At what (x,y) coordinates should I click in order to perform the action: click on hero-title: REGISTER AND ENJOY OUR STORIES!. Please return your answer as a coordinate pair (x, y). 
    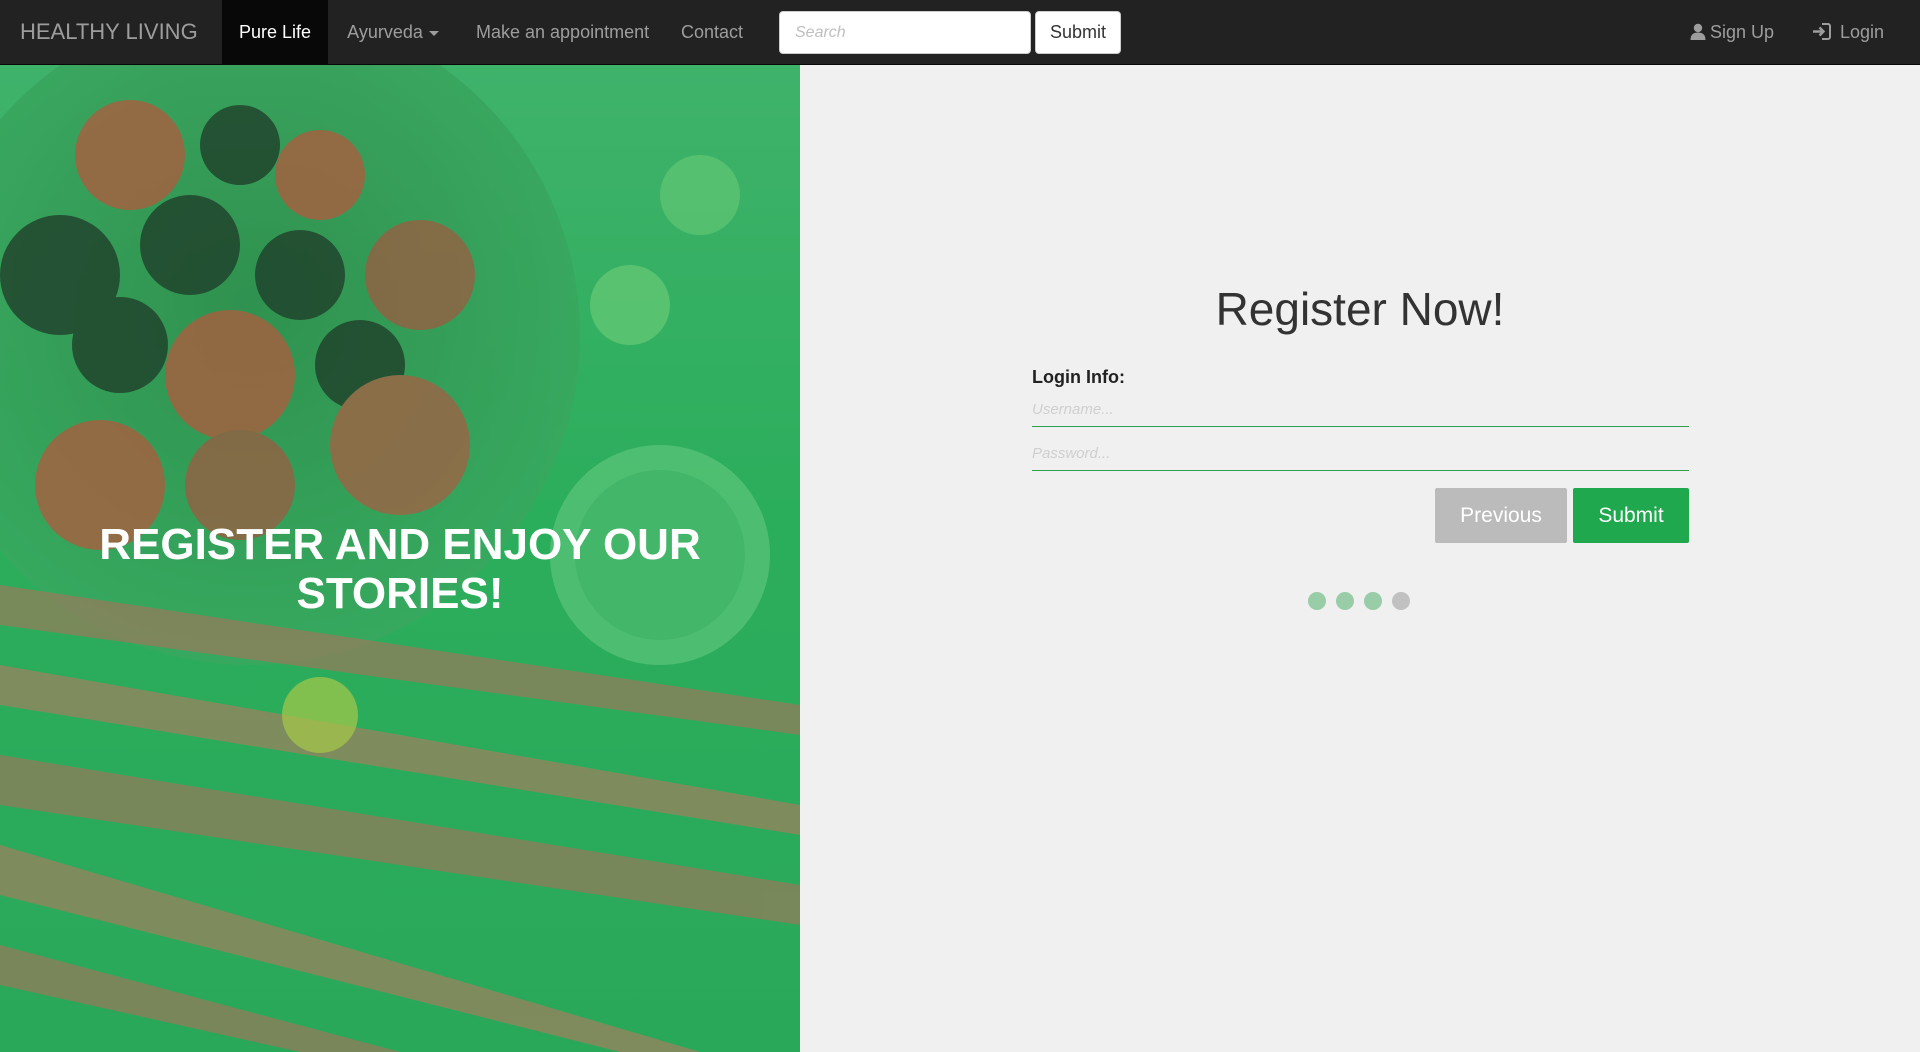
    Looking at the image, I should click on (400, 569).